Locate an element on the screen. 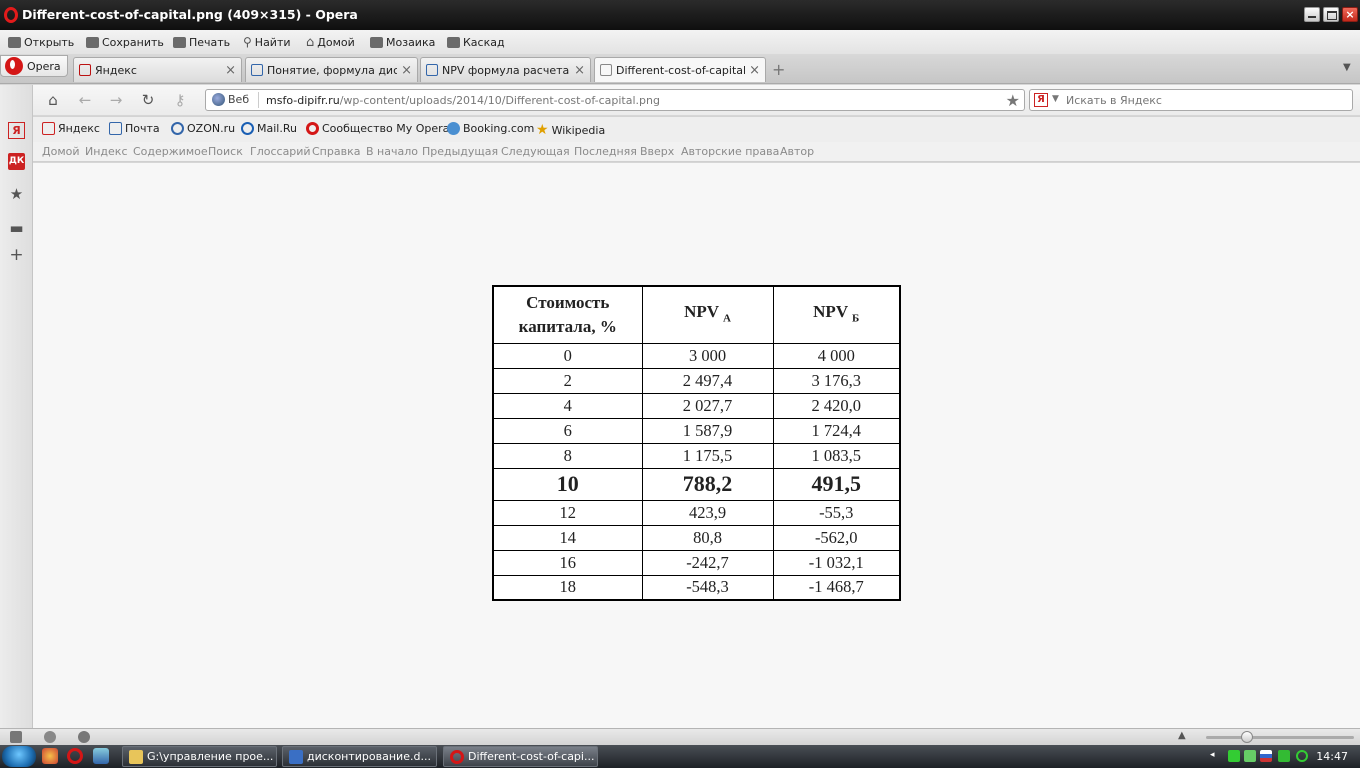 This screenshot has height=768, width=1360. notes-icon: ▬ is located at coordinates (16, 228).